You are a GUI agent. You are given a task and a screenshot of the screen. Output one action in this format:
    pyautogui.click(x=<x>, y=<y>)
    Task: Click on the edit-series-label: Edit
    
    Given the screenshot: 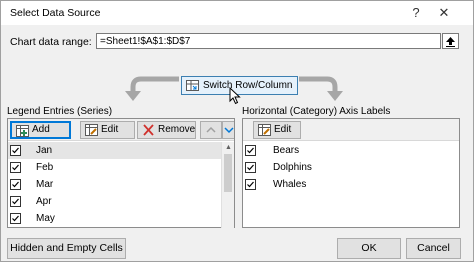 What is the action you would take?
    pyautogui.click(x=110, y=129)
    